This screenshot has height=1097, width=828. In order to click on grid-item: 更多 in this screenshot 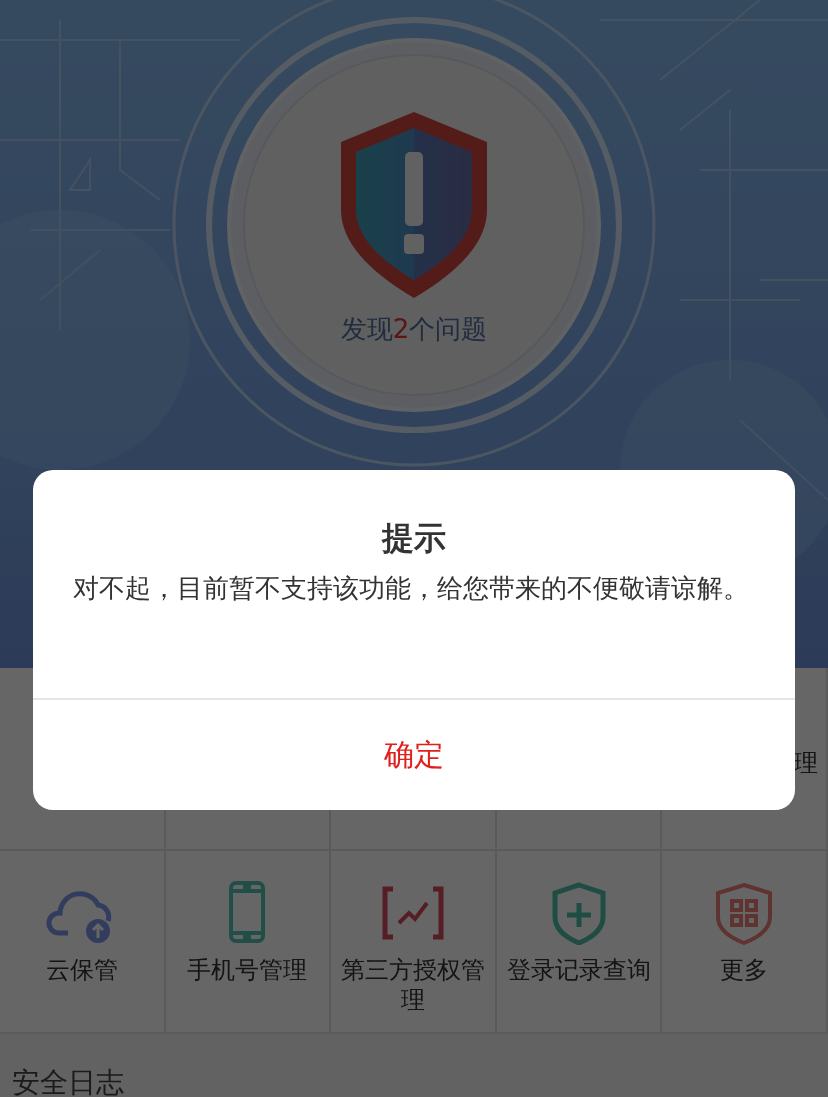, I will do `click(745, 942)`.